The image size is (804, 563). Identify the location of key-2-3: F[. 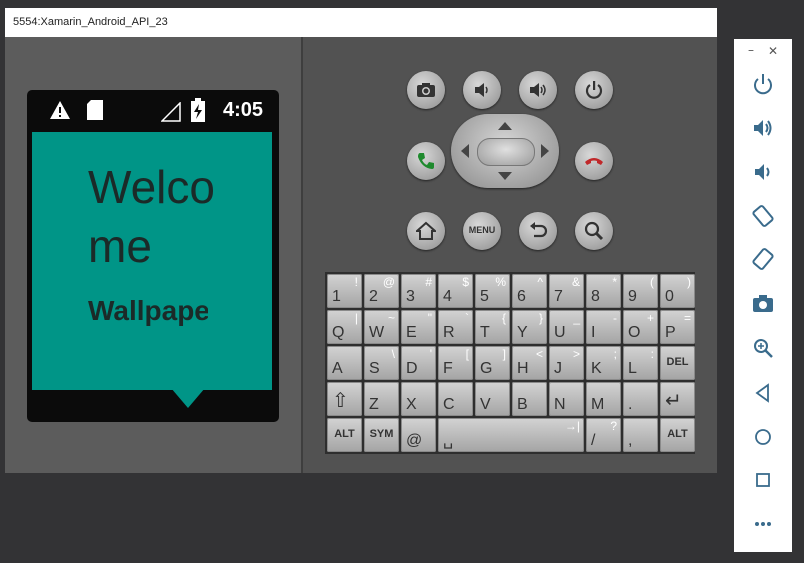
(455, 363).